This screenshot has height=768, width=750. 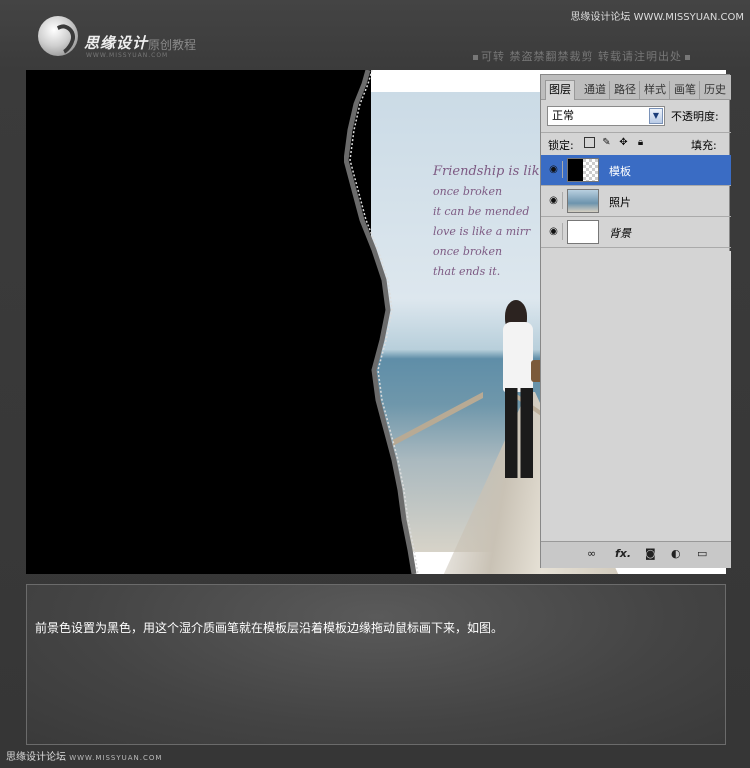 I want to click on logo-name: 思缘设计, so click(x=116, y=43).